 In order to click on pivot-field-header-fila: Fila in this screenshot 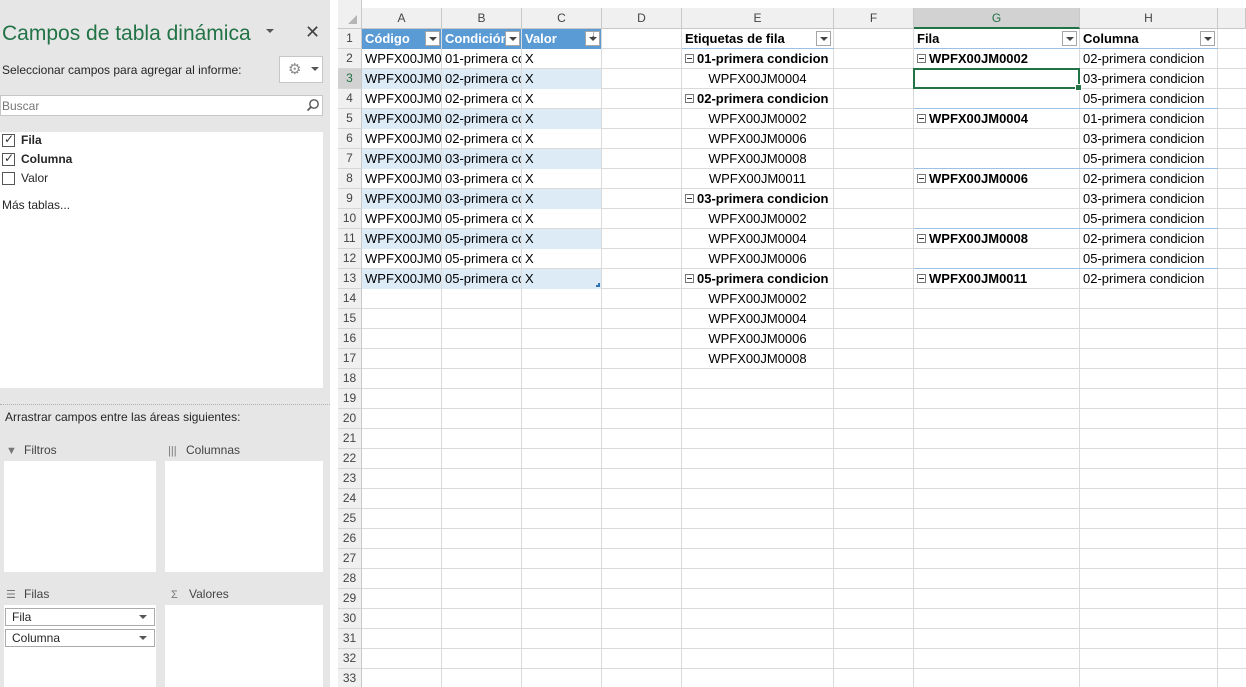, I will do `click(996, 39)`.